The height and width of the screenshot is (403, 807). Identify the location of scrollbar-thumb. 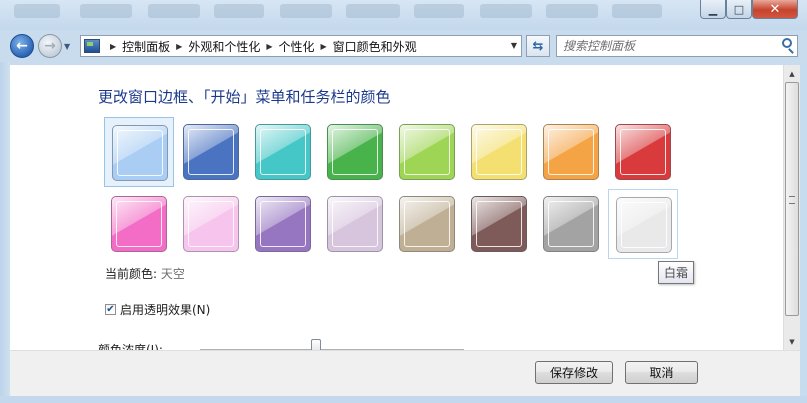
(792, 199).